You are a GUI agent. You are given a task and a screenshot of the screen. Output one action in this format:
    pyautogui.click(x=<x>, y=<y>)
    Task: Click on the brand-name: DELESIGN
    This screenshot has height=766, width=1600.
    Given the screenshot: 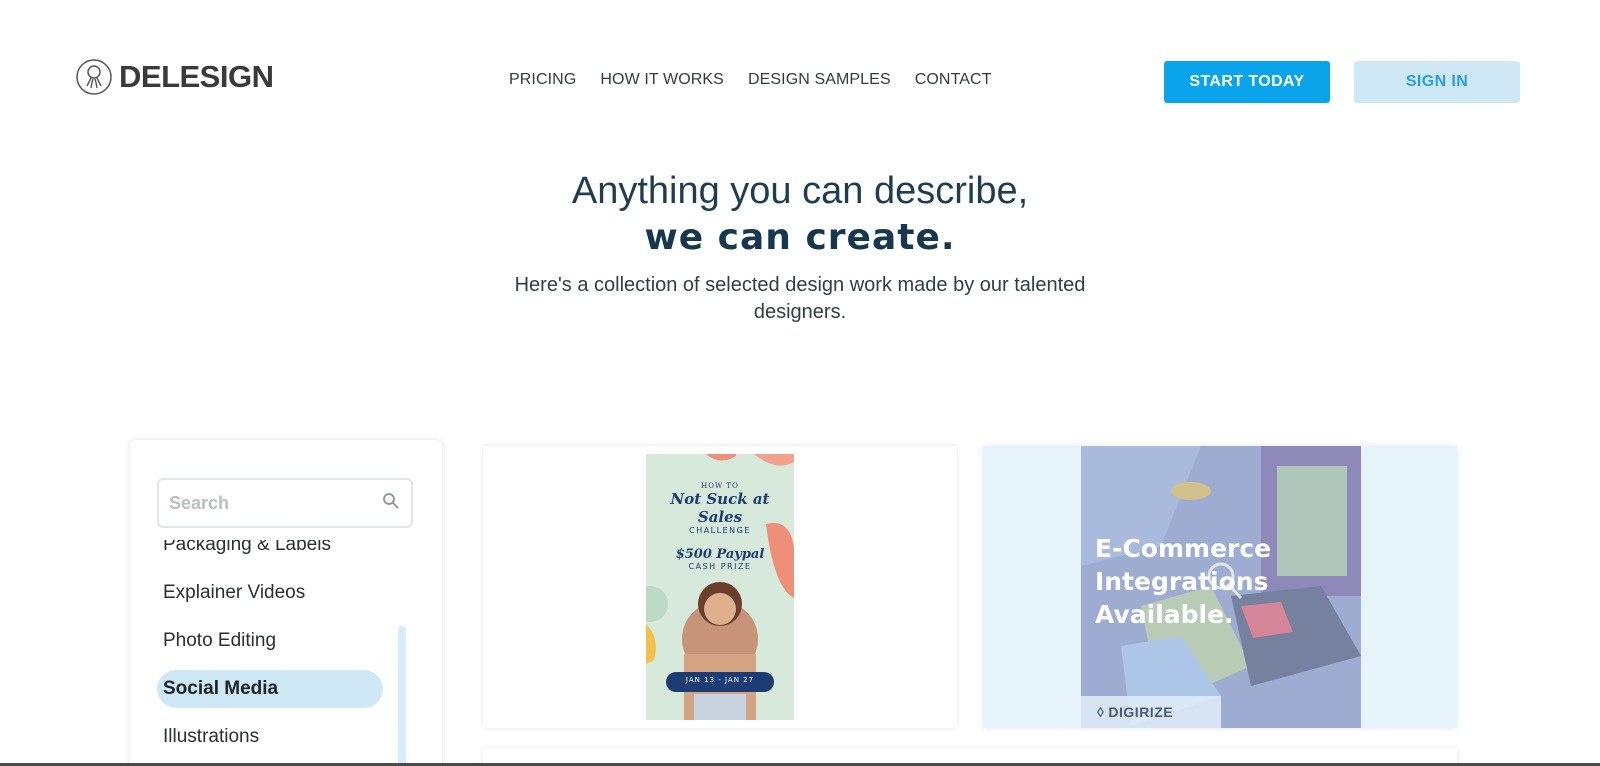 What is the action you would take?
    pyautogui.click(x=196, y=76)
    